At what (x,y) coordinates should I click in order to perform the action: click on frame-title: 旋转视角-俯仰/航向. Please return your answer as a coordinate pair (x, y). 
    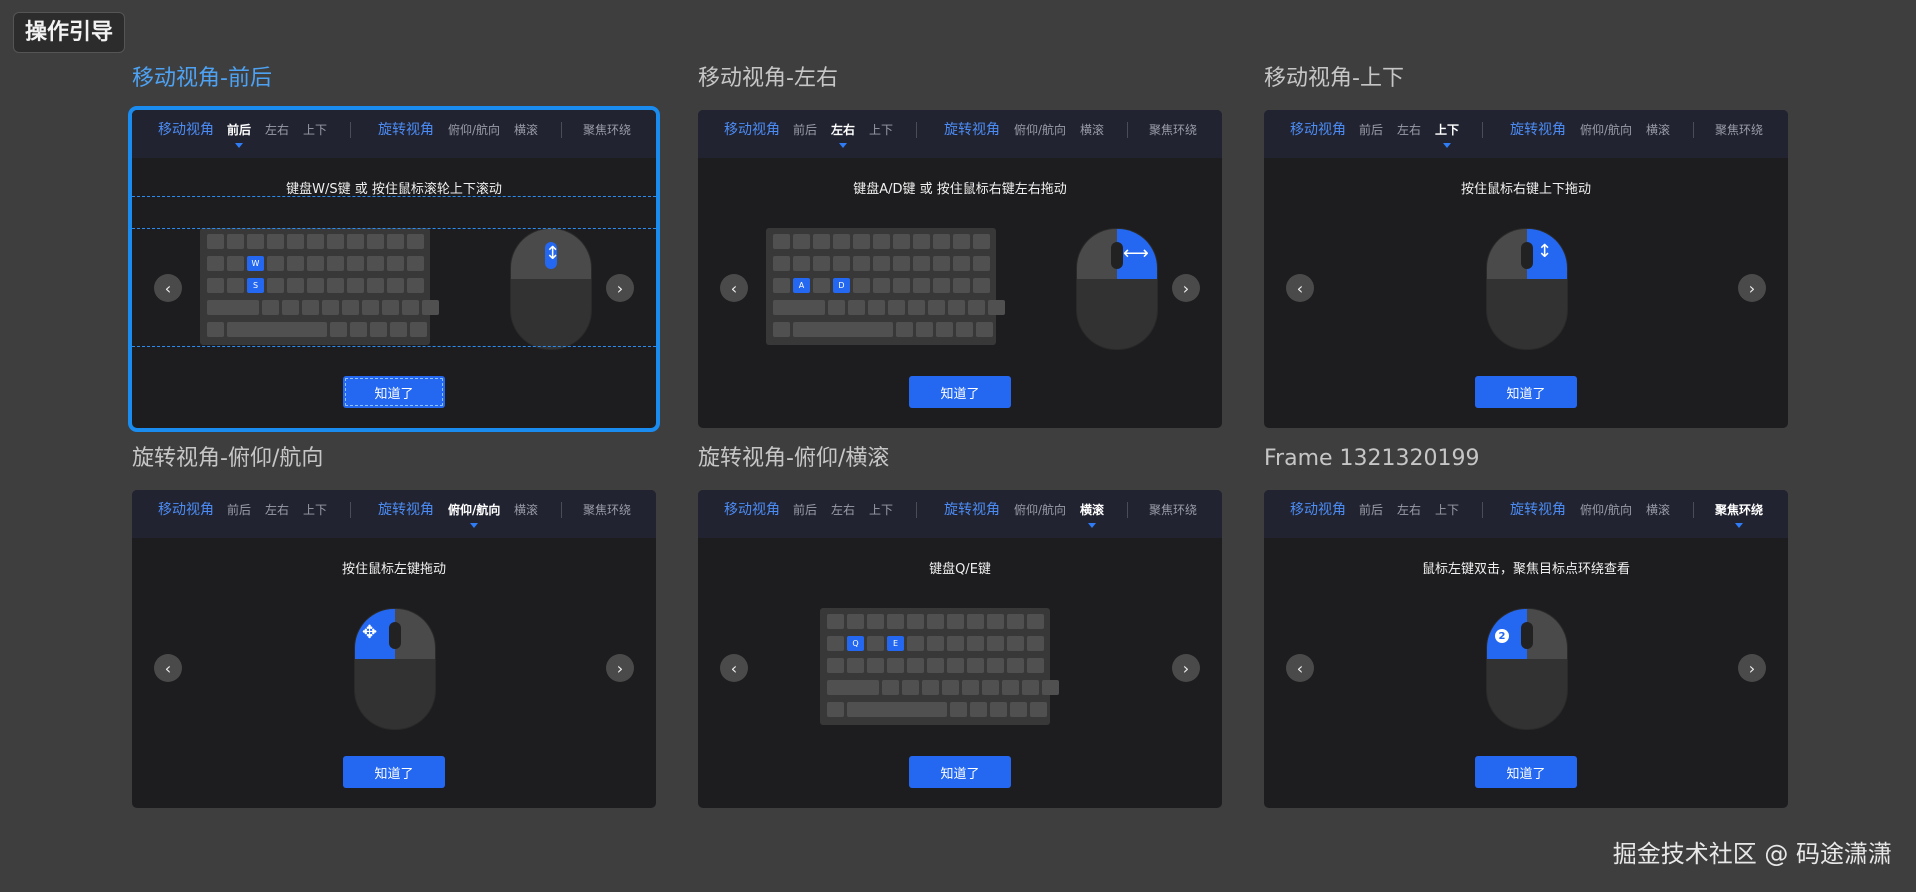
    Looking at the image, I should click on (228, 458).